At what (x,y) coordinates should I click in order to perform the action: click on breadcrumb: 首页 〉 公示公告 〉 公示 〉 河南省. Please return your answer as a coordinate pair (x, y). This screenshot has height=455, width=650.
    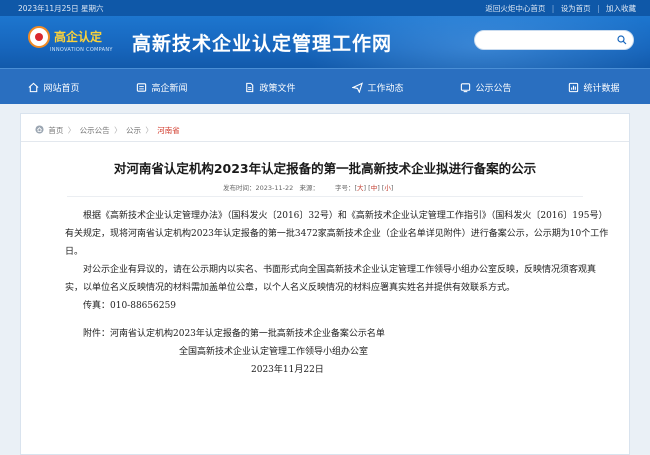
    Looking at the image, I should click on (107, 130).